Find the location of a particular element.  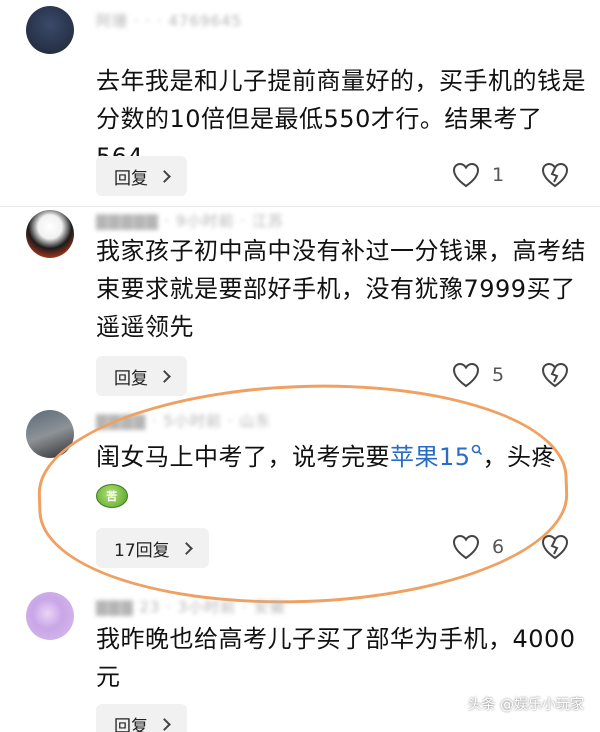

comment-text: 我昨晚也给高考儿子买了部华为手机，4000元 is located at coordinates (336, 658).